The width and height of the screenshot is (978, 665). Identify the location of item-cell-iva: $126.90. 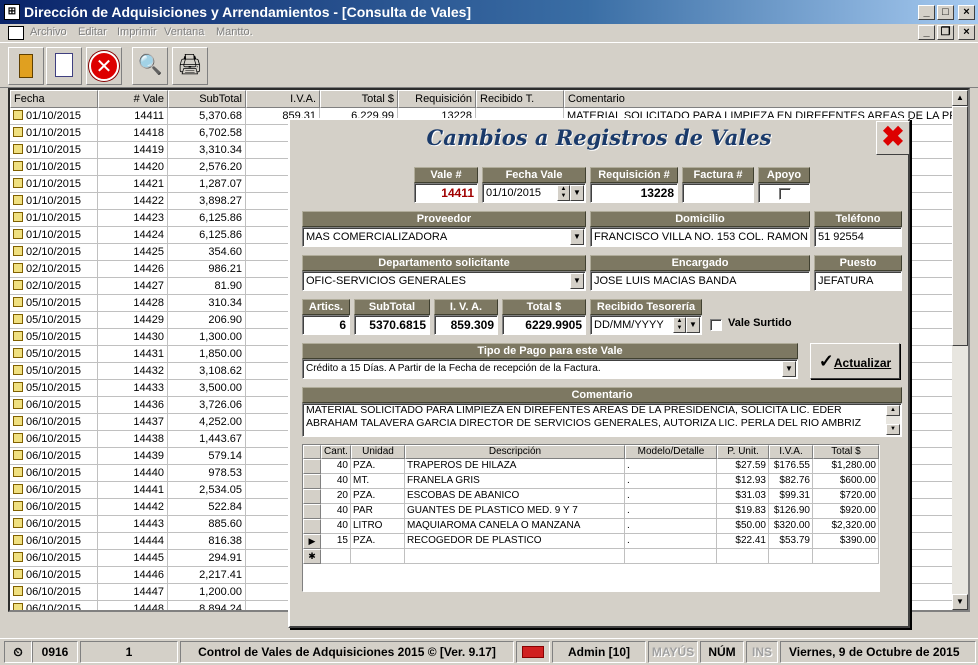
(791, 511).